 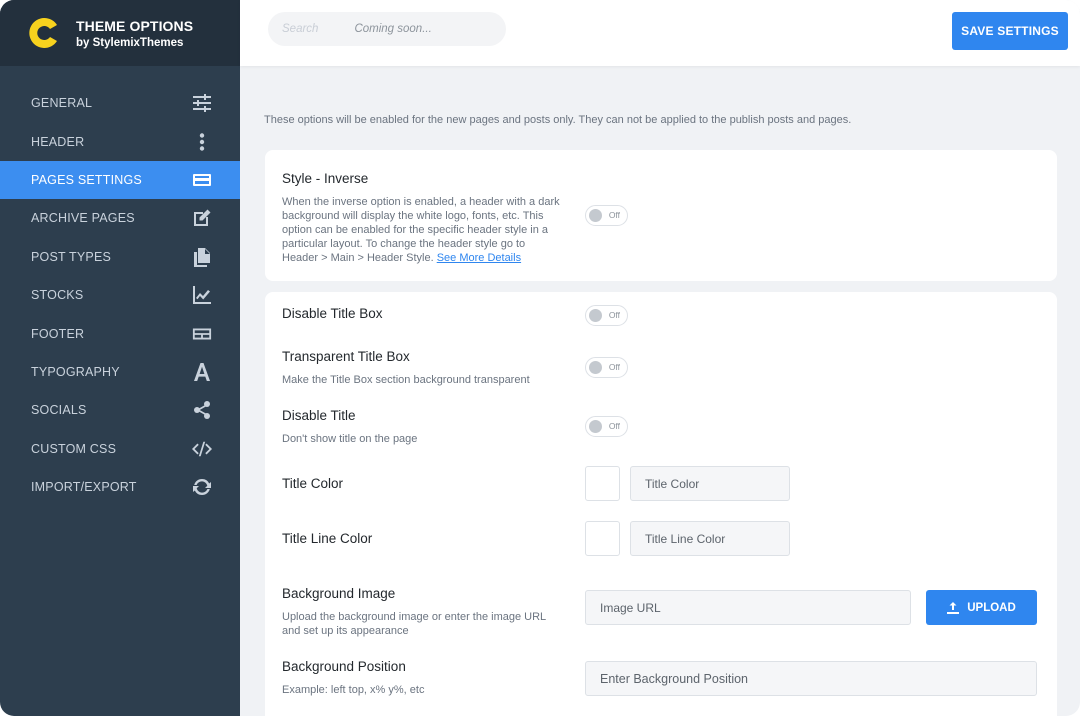 I want to click on brand: THEME OPTIONS by StylemixThemes, so click(x=120, y=33).